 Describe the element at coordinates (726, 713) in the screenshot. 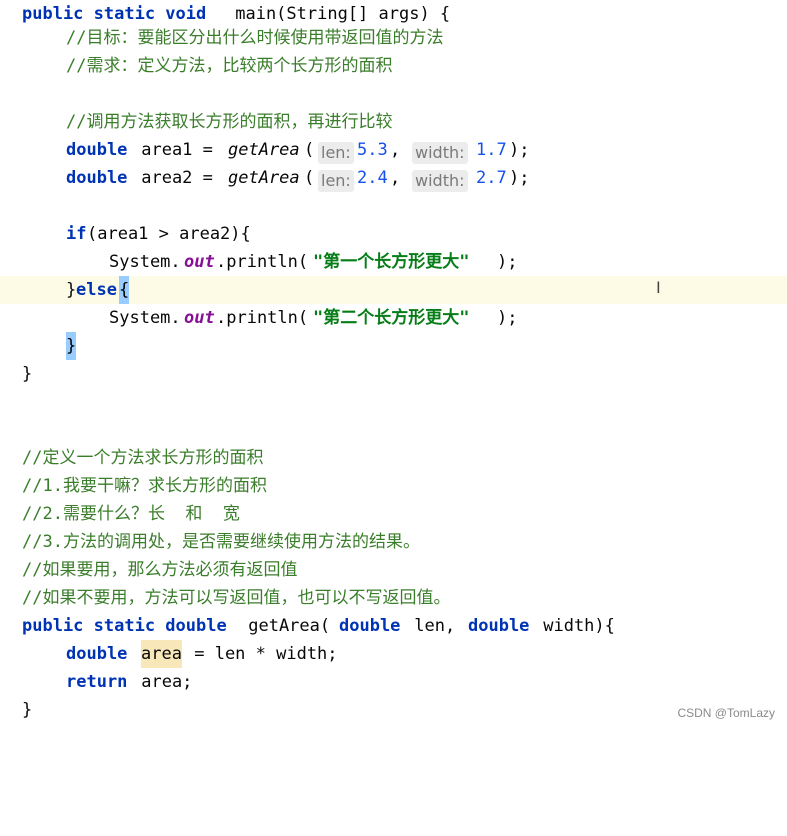

I see `watermark: CSDN @TomLazy` at that location.